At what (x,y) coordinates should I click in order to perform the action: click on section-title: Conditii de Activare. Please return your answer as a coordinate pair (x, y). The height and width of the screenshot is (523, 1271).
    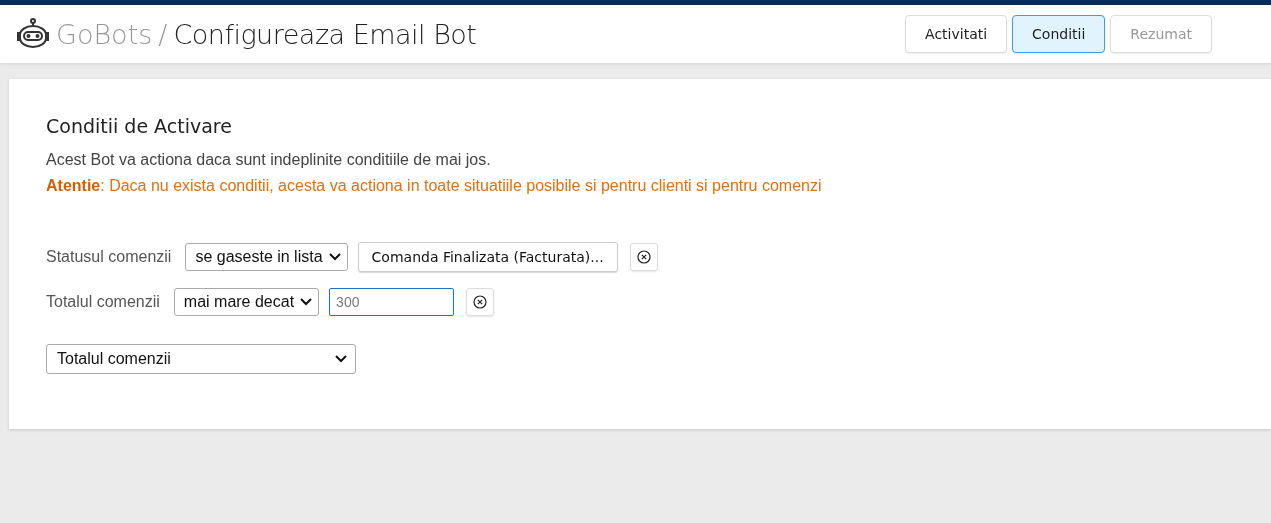
    Looking at the image, I should click on (139, 126).